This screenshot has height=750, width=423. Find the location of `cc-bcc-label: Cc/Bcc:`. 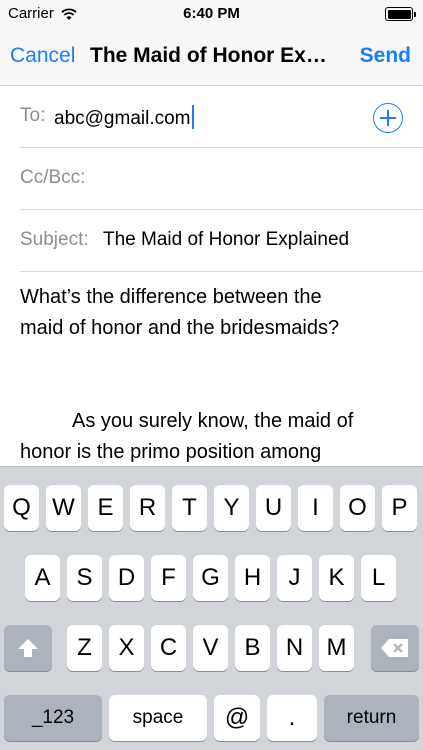

cc-bcc-label: Cc/Bcc: is located at coordinates (53, 177).